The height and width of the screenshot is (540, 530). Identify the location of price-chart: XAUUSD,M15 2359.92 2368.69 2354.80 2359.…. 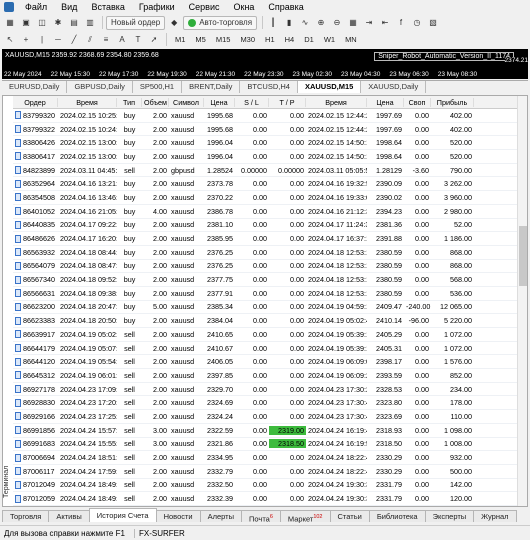
(265, 64).